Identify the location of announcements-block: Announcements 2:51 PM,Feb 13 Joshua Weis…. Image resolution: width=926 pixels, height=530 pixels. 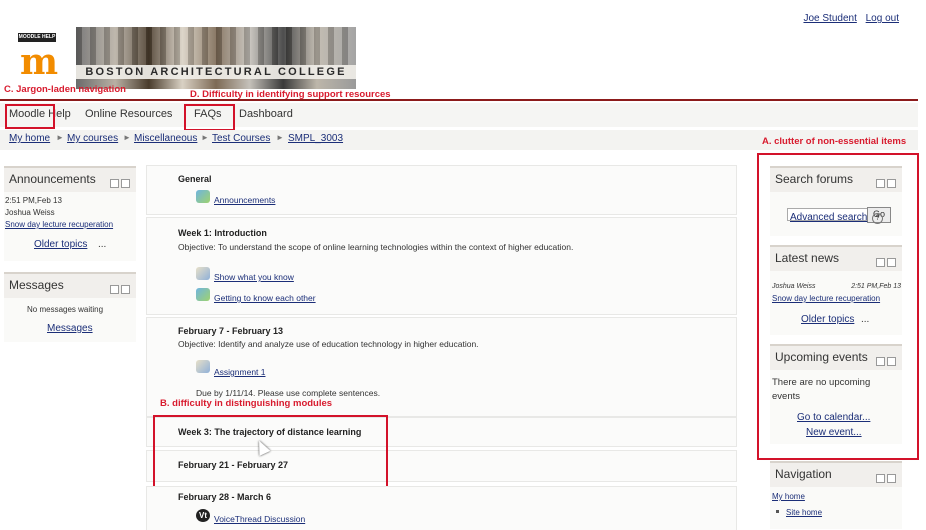
(70, 213).